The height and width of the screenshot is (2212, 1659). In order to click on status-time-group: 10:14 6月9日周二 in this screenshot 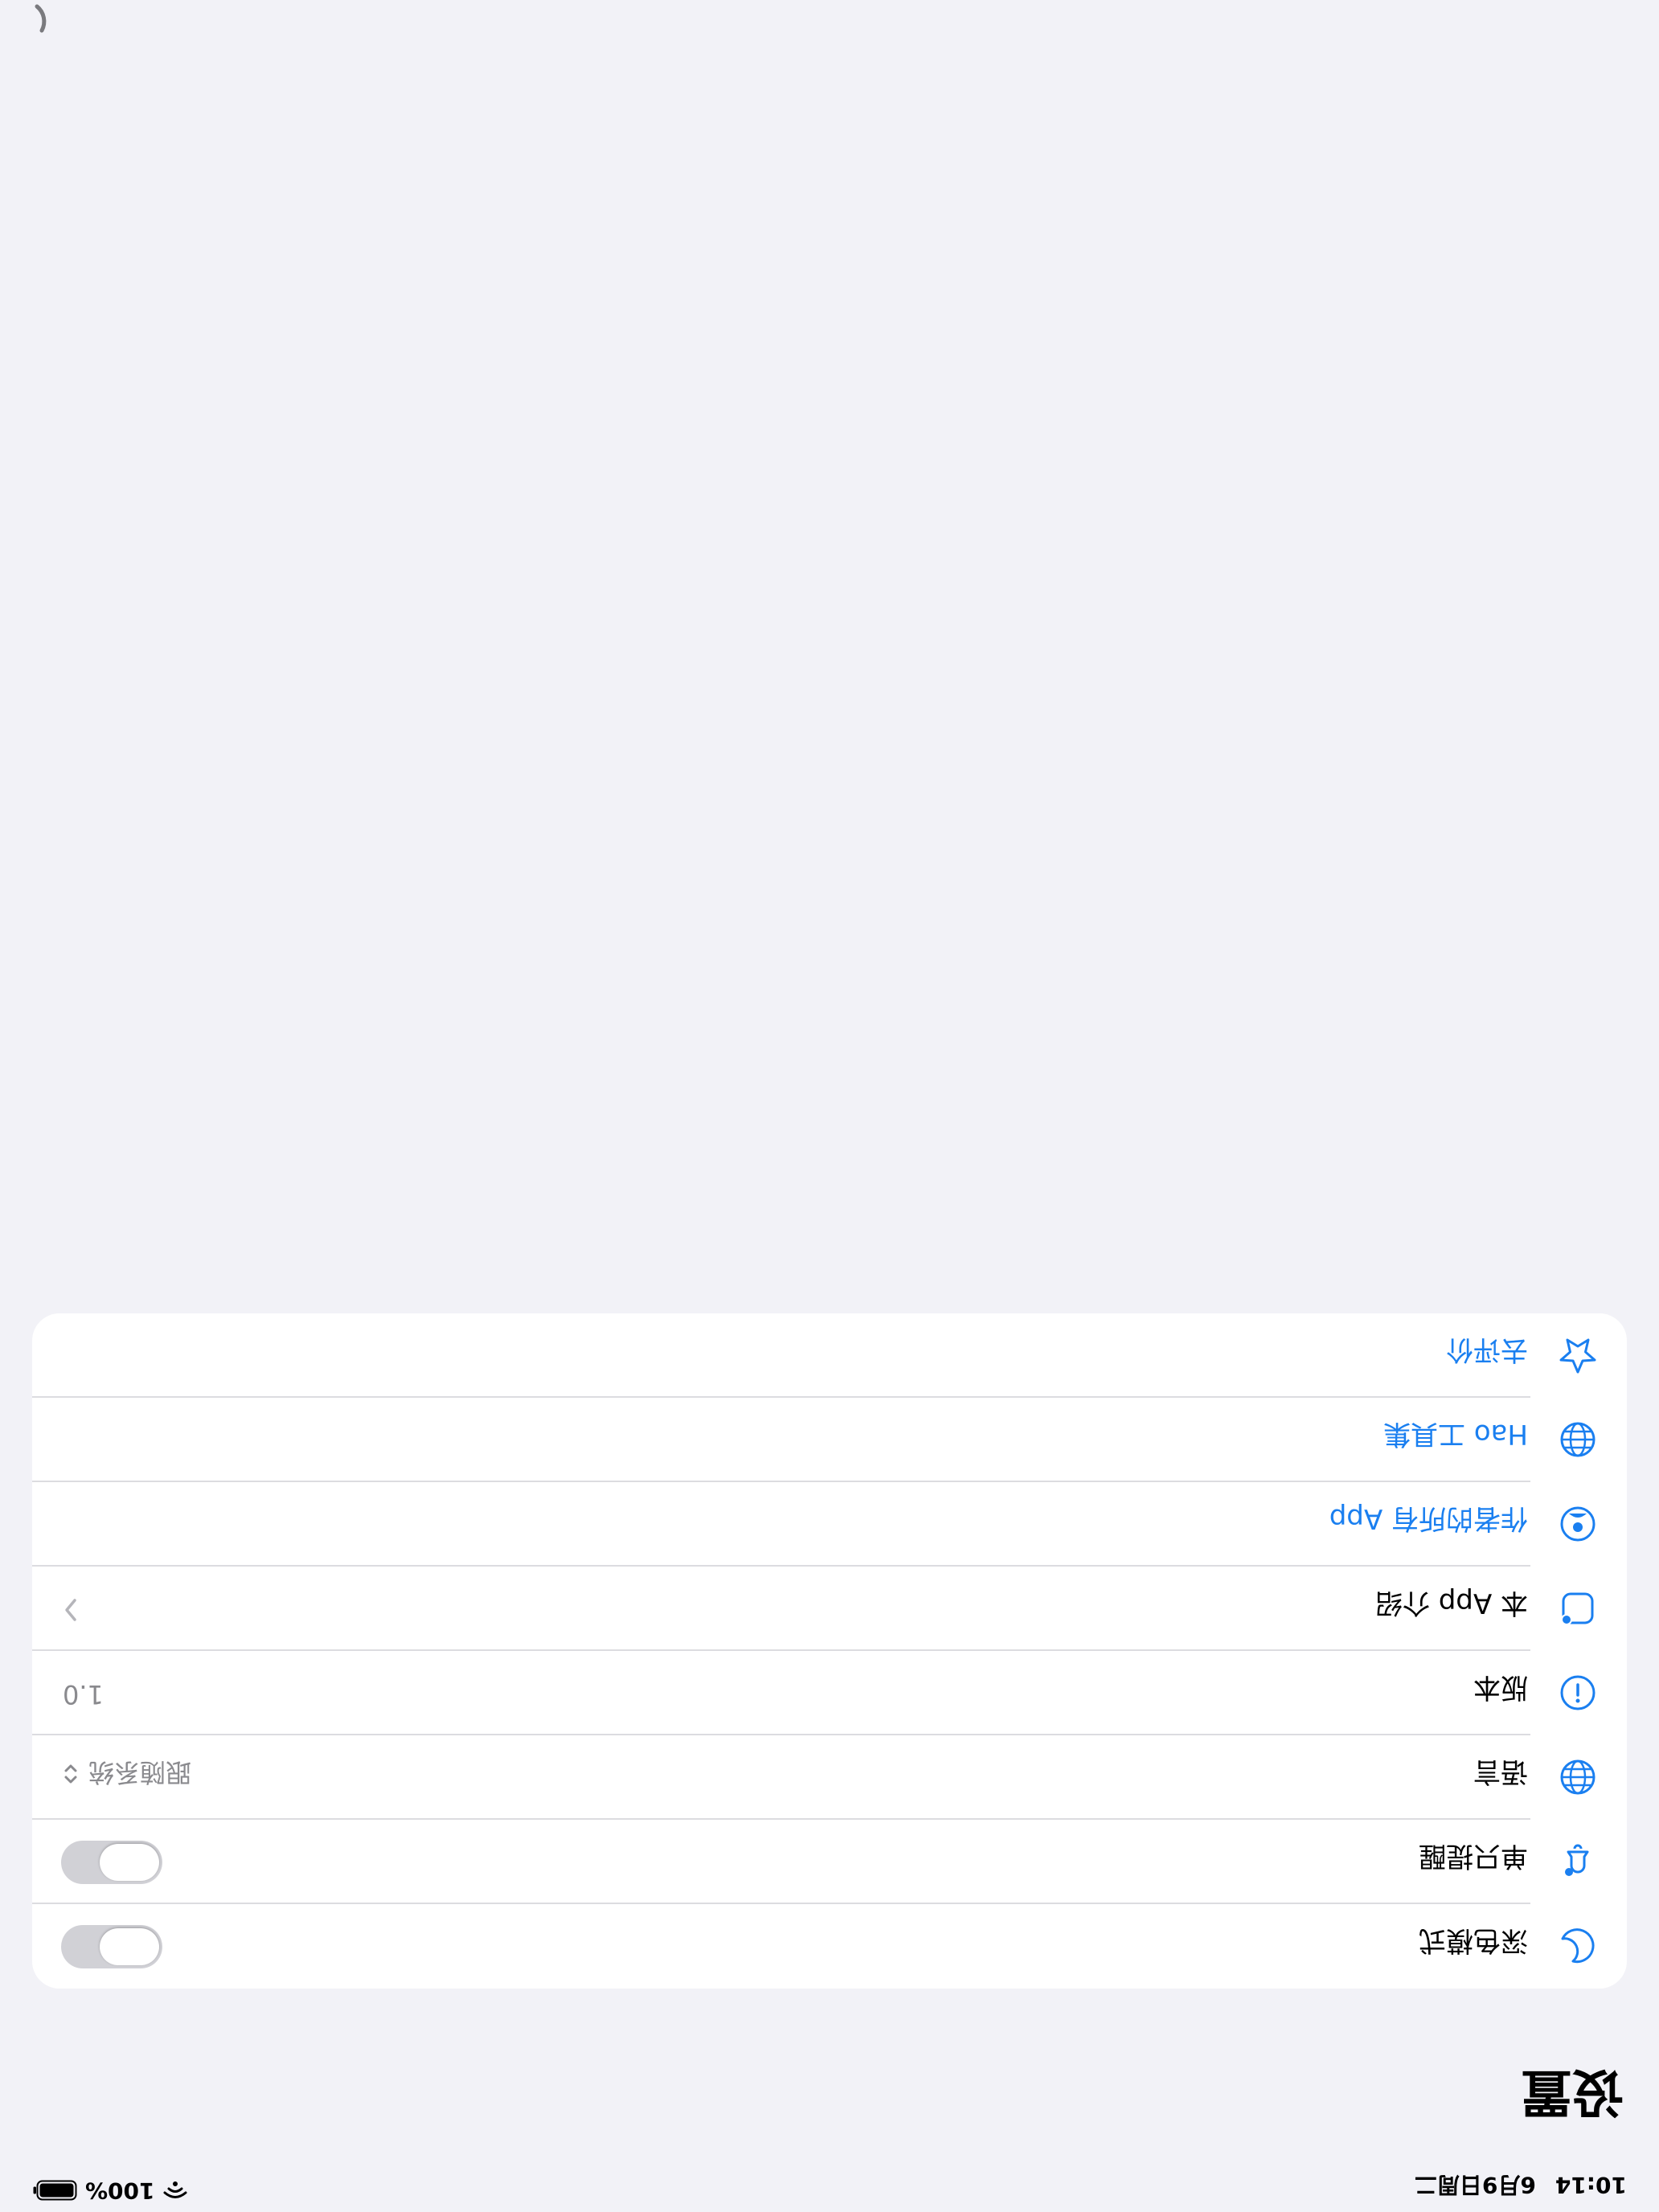, I will do `click(1511, 2186)`.